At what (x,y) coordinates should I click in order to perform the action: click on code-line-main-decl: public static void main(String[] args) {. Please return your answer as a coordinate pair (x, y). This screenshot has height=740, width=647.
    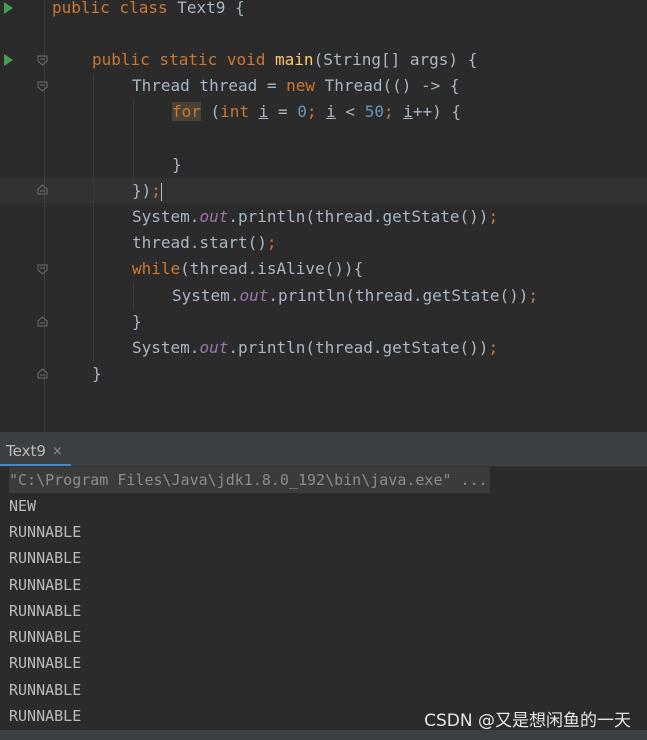
    Looking at the image, I should click on (284, 60).